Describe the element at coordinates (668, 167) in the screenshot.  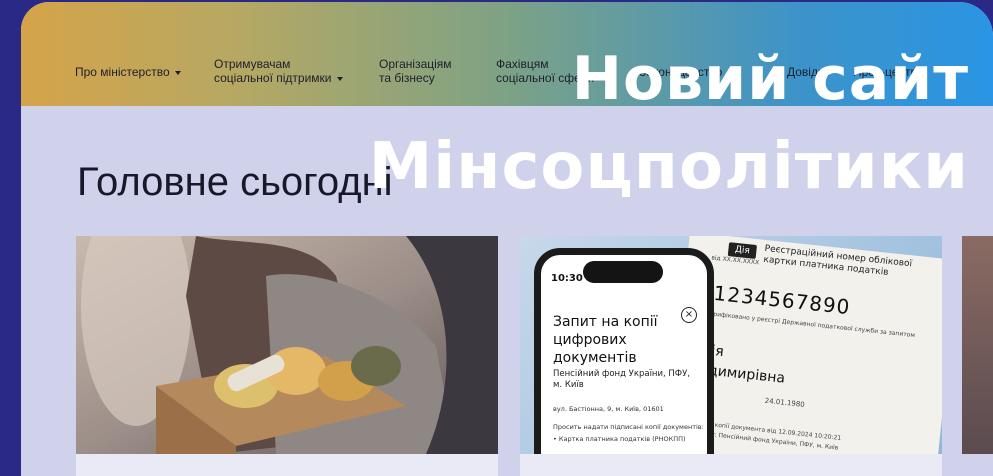
I see `headline-line2: Мінсоцполітики` at that location.